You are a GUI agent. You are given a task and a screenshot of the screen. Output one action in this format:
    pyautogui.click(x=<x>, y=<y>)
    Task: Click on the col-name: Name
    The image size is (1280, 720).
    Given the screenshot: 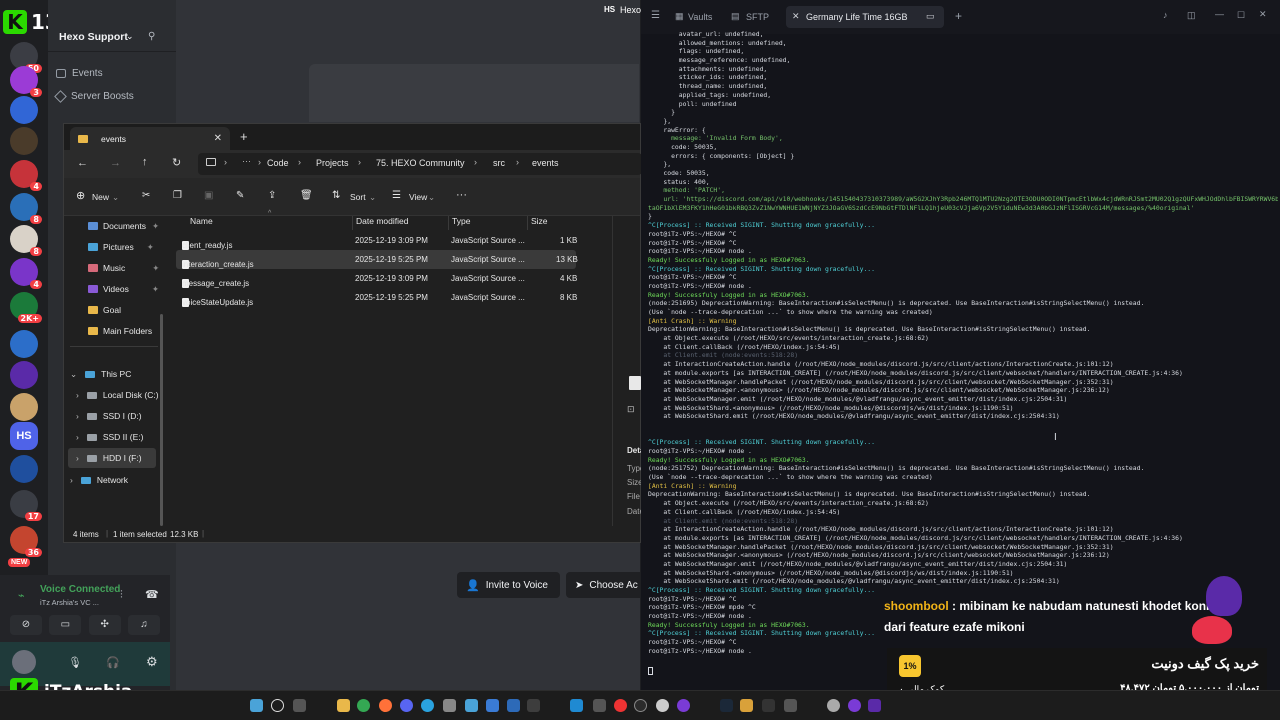 What is the action you would take?
    pyautogui.click(x=201, y=221)
    